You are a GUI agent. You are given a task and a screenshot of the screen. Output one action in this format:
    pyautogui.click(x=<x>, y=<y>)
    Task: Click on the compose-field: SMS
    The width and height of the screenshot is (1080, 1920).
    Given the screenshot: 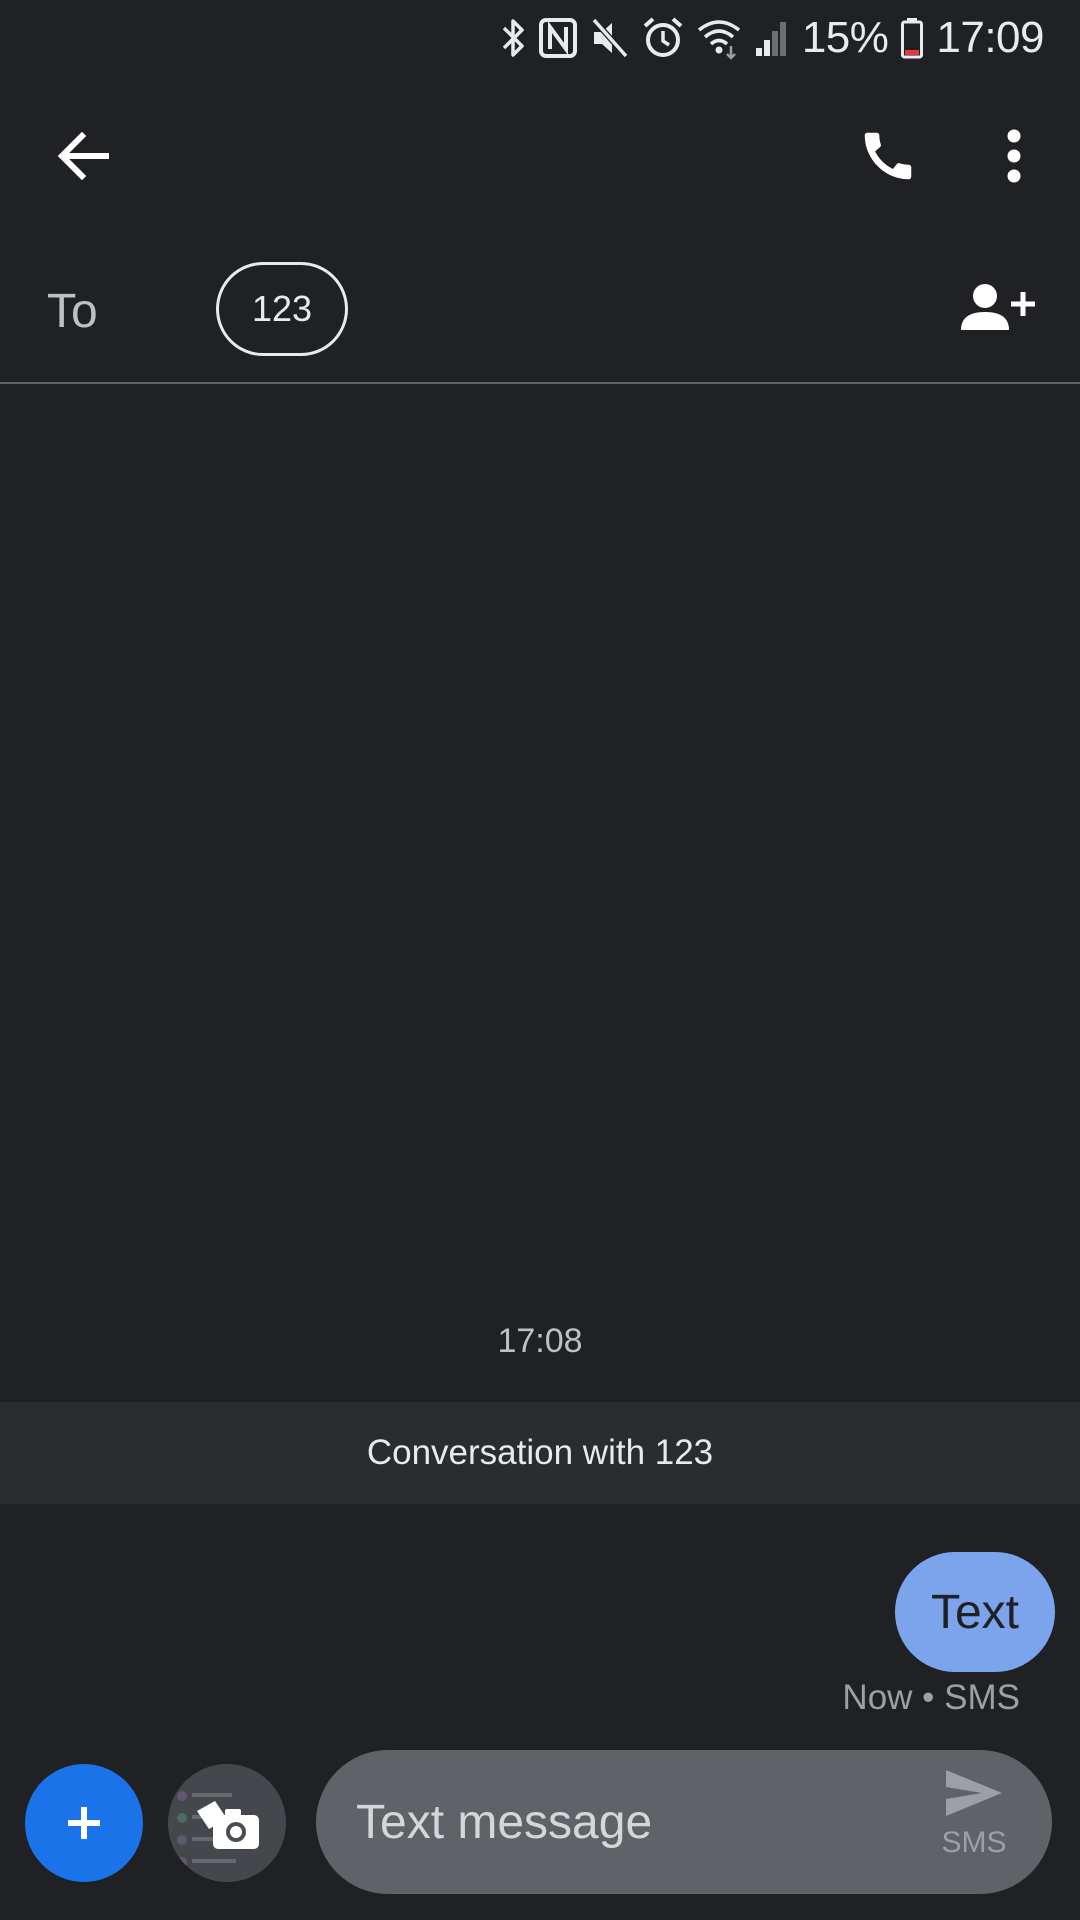 What is the action you would take?
    pyautogui.click(x=684, y=1822)
    